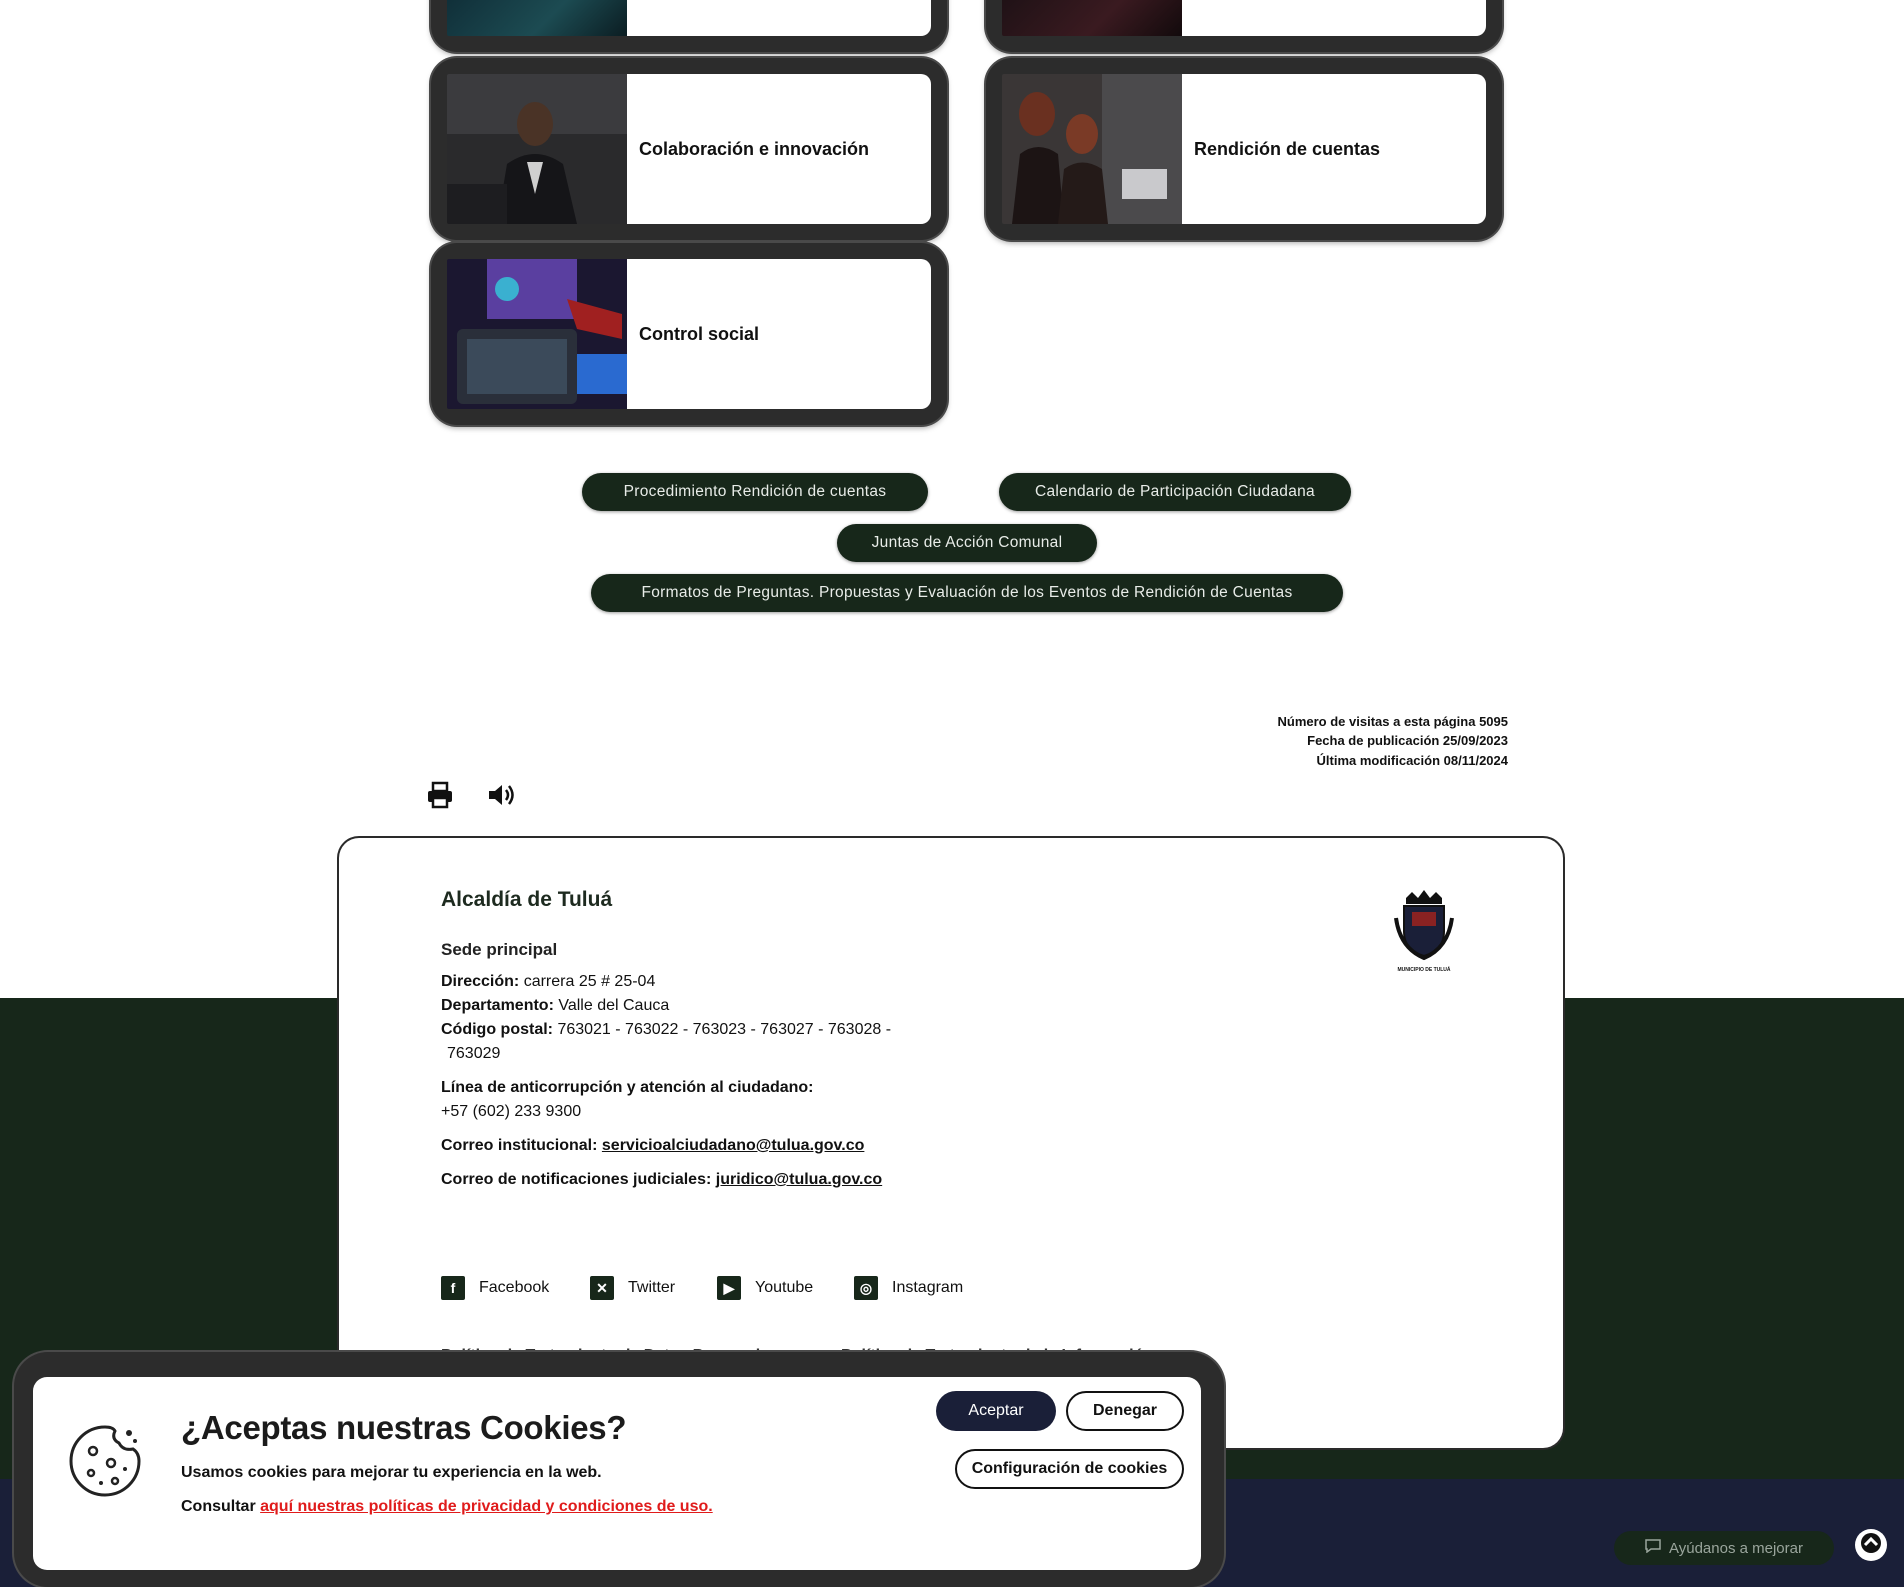 This screenshot has width=1904, height=1587. Describe the element at coordinates (928, 1287) in the screenshot. I see `instagram-label: Instagram` at that location.